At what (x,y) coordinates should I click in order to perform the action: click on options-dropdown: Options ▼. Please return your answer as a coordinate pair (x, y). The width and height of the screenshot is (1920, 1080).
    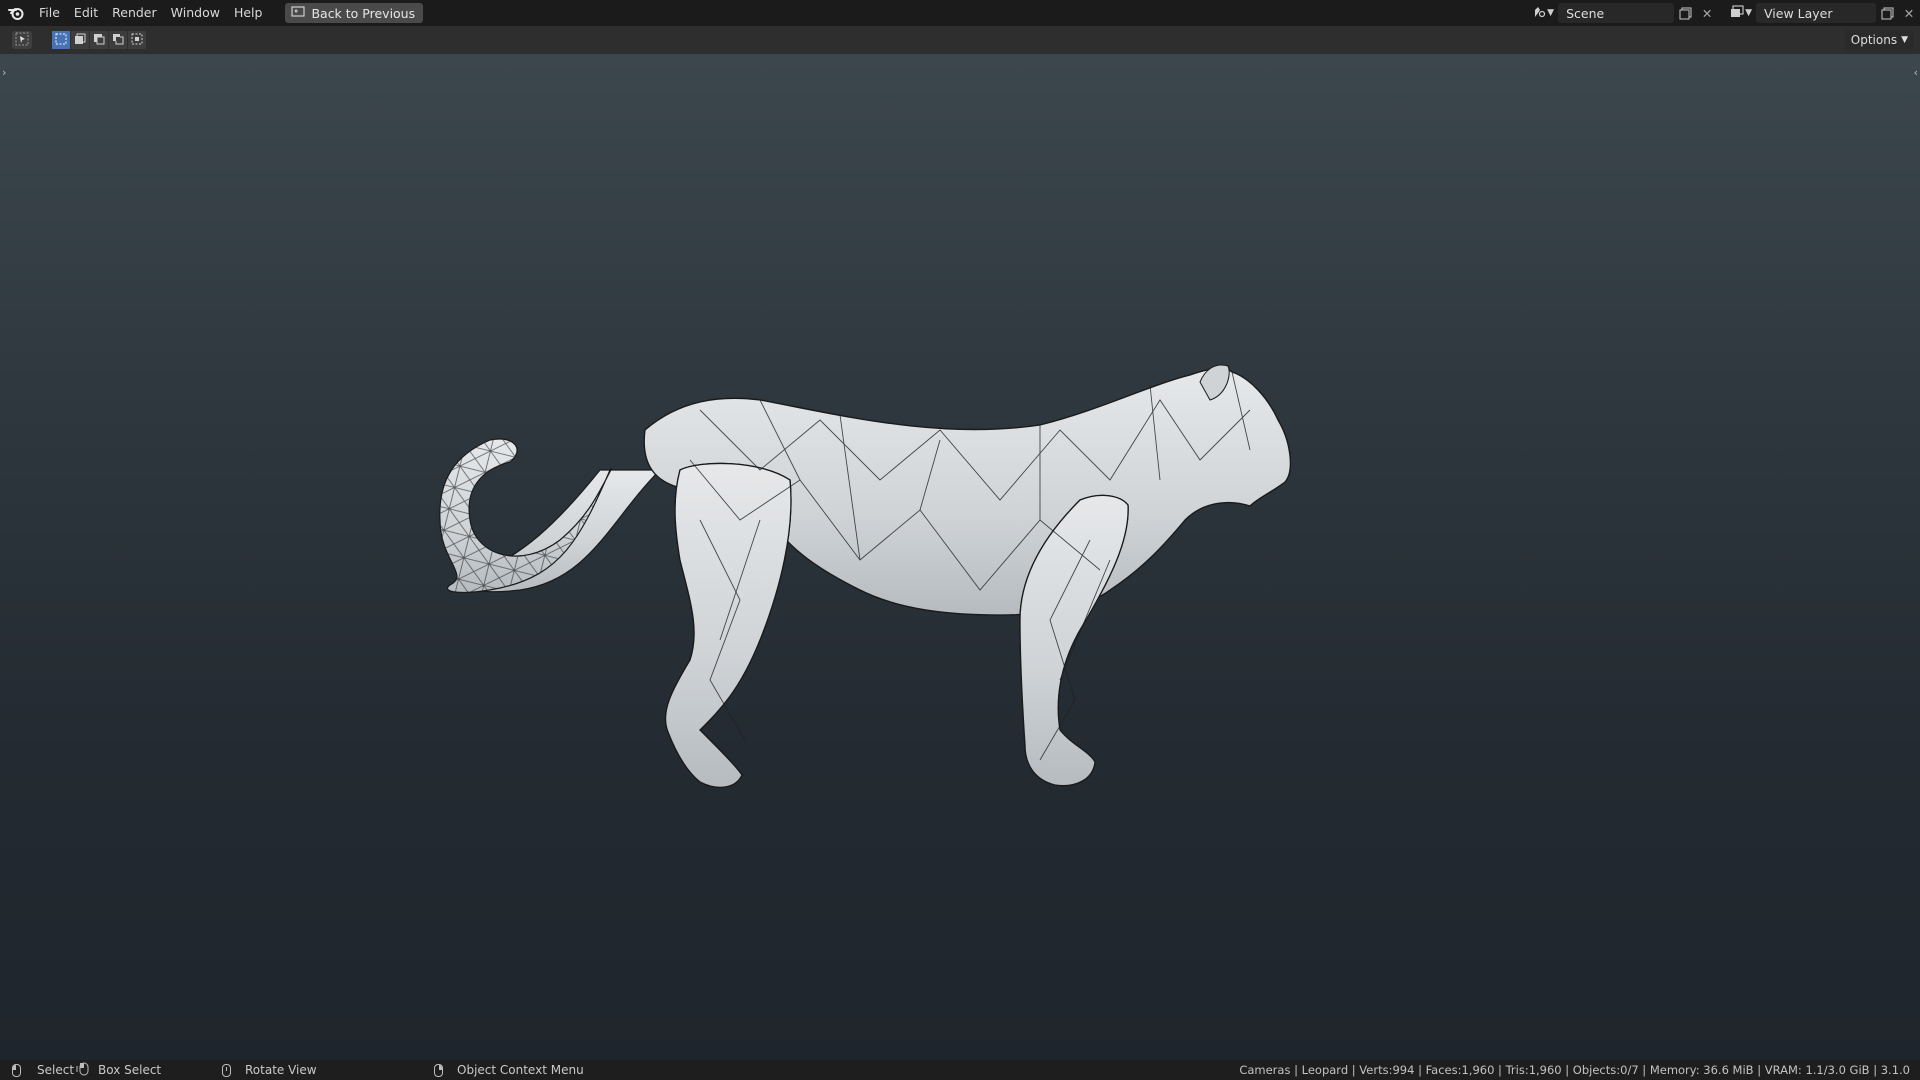
    Looking at the image, I should click on (1879, 40).